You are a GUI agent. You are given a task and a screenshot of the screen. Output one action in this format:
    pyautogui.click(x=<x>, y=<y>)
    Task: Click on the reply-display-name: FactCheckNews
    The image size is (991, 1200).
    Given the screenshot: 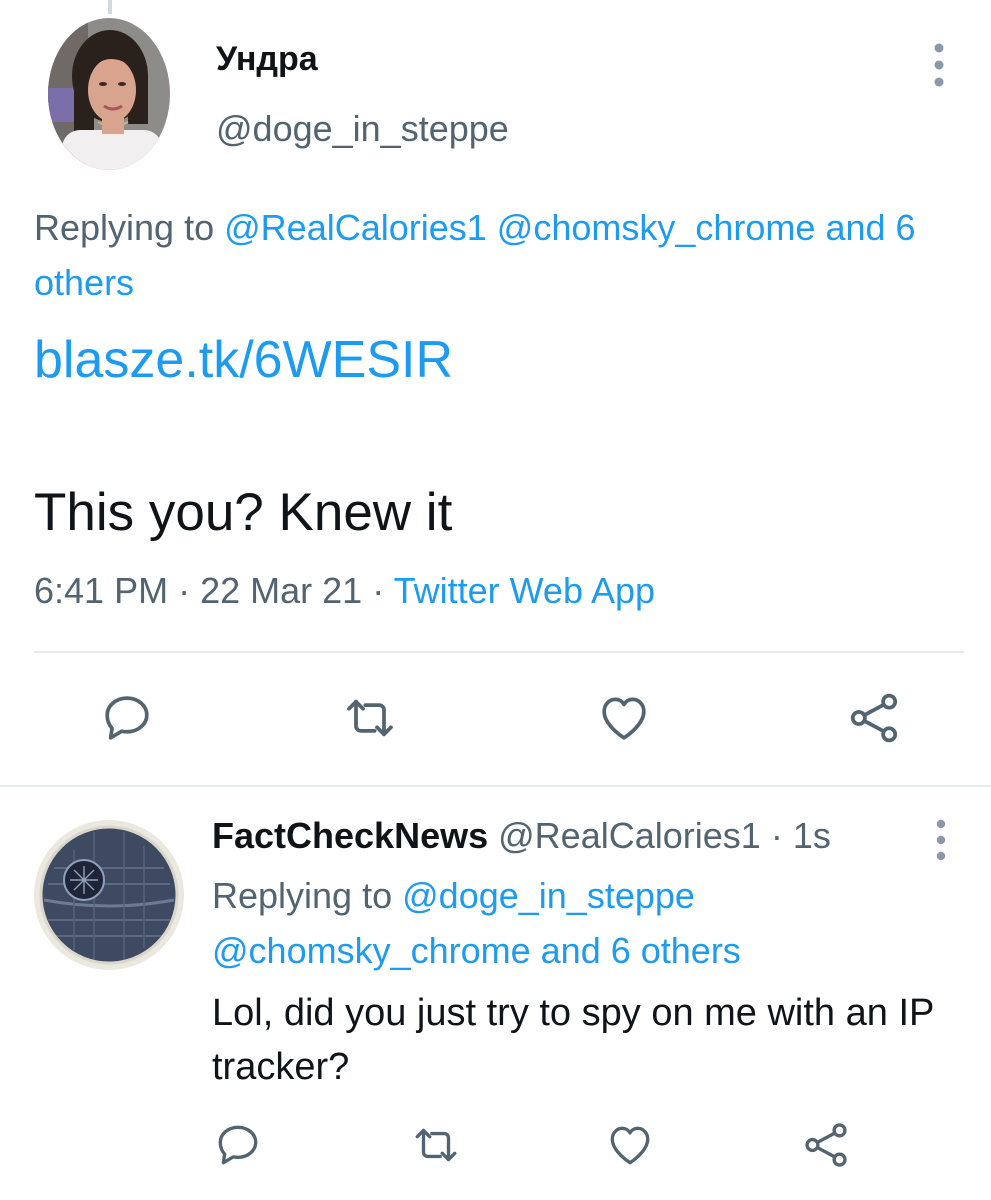 What is the action you would take?
    pyautogui.click(x=350, y=835)
    